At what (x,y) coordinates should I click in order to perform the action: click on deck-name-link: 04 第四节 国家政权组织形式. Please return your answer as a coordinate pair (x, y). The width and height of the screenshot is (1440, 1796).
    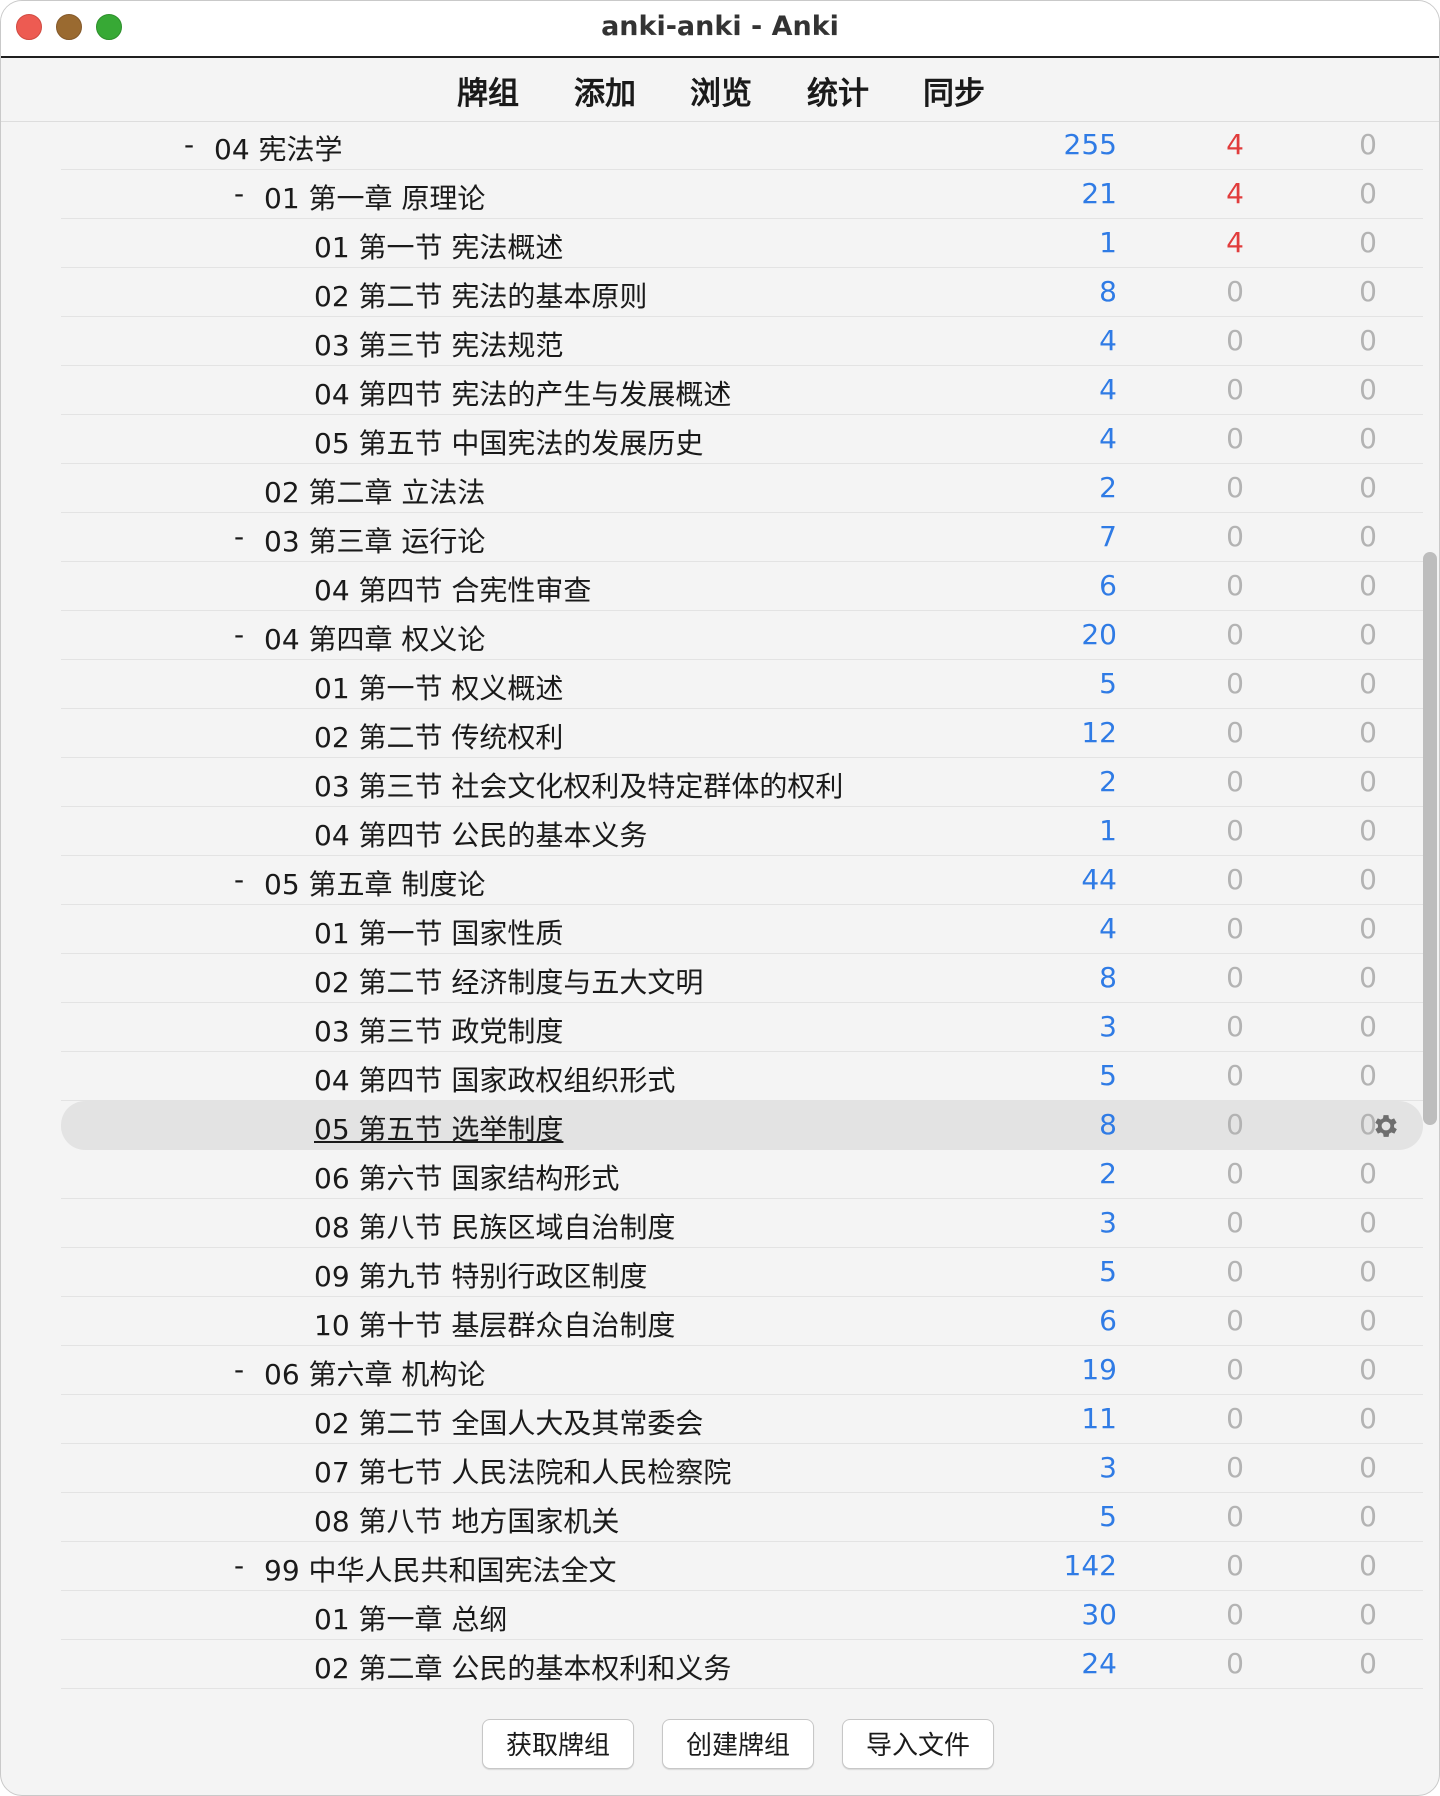
    Looking at the image, I should click on (494, 1079).